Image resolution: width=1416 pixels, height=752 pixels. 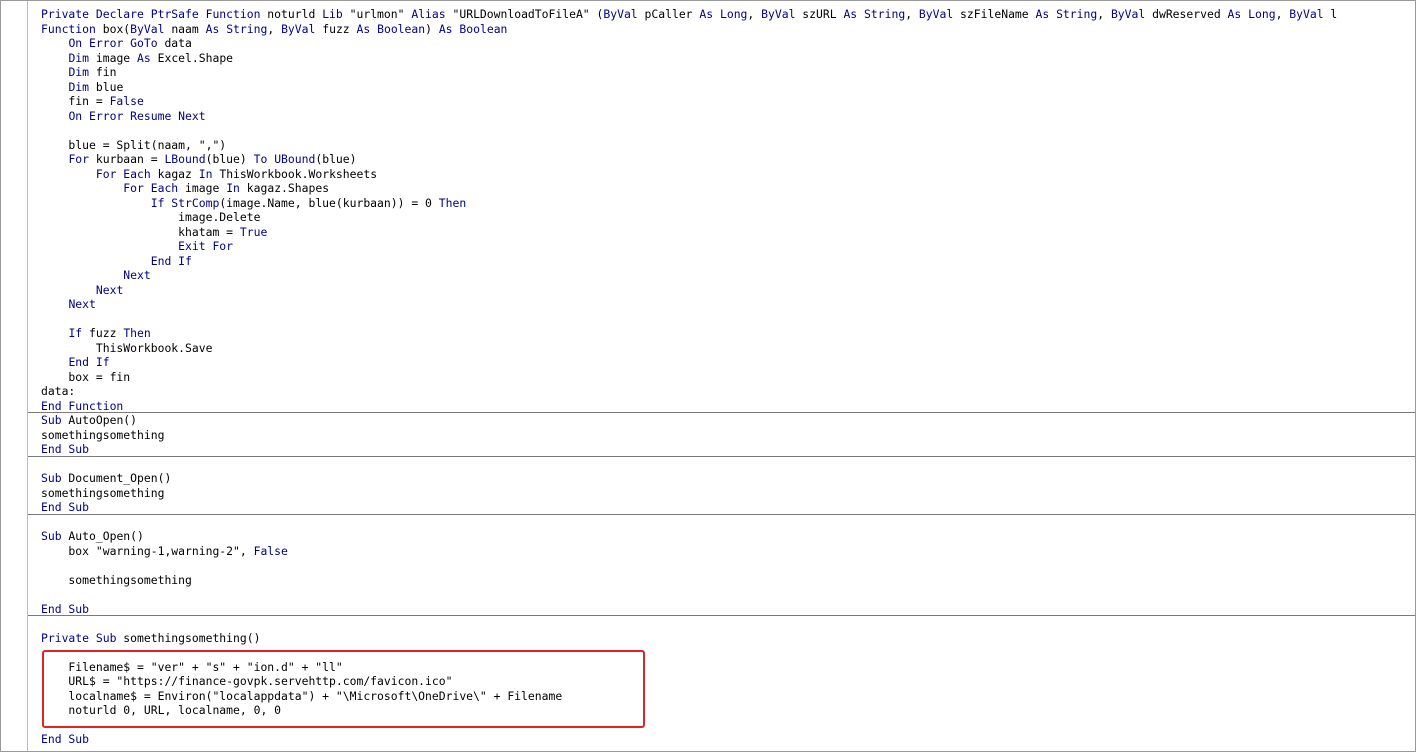 I want to click on code-keyword: Sub, so click(x=51, y=420).